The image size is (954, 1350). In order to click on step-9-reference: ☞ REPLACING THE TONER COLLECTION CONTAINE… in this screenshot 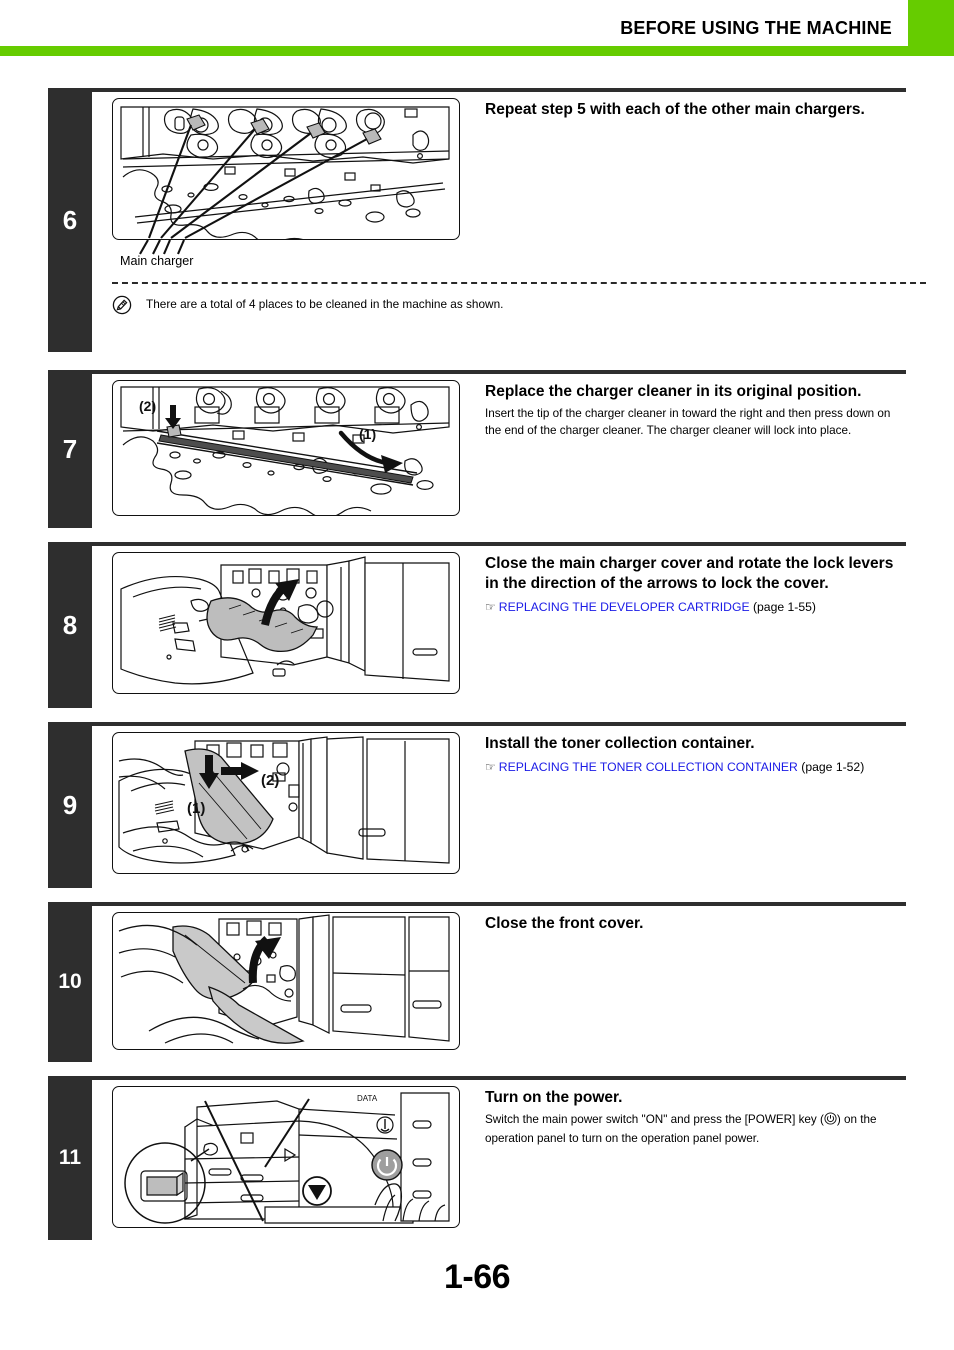, I will do `click(695, 767)`.